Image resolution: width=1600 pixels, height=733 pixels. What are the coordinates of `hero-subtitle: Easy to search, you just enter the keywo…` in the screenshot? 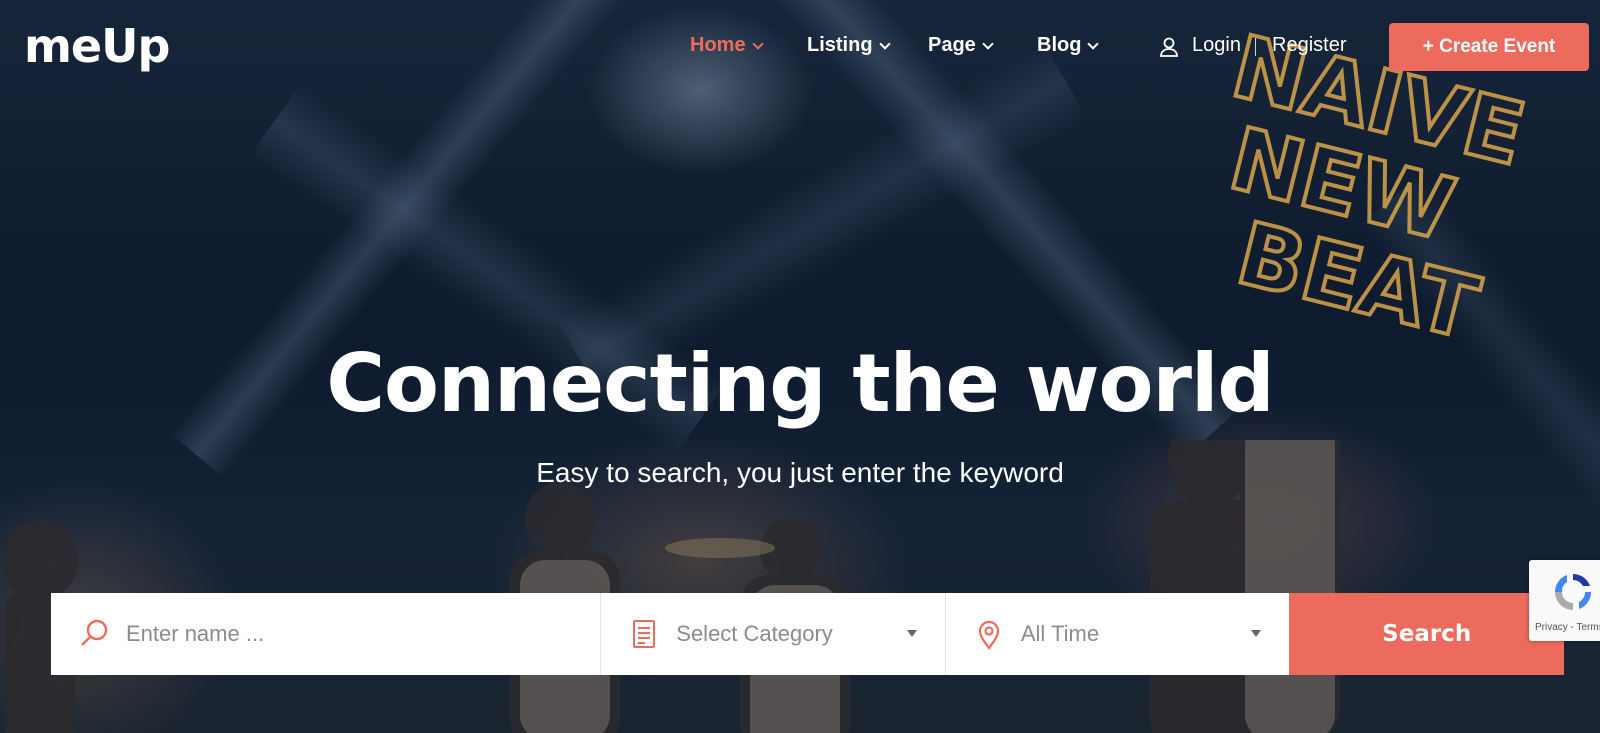 It's located at (800, 472).